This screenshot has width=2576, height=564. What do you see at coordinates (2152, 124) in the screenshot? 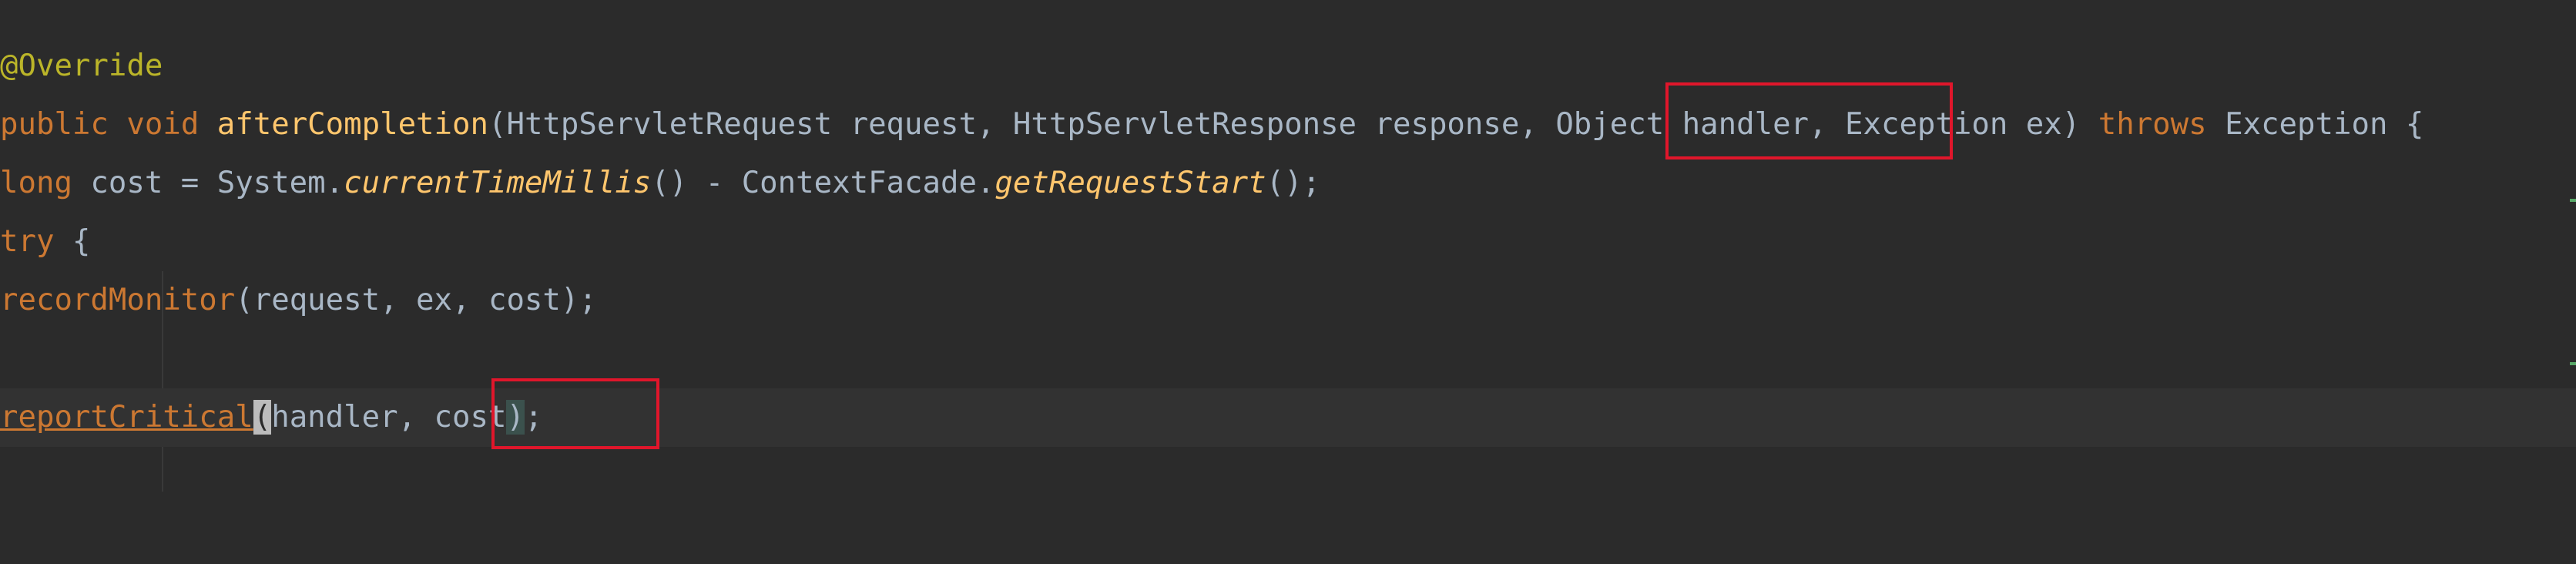
I see `keyword-throws: throws` at bounding box center [2152, 124].